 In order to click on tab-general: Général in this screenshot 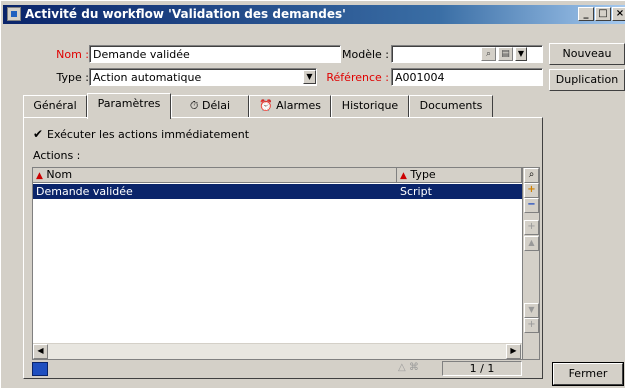, I will do `click(55, 106)`.